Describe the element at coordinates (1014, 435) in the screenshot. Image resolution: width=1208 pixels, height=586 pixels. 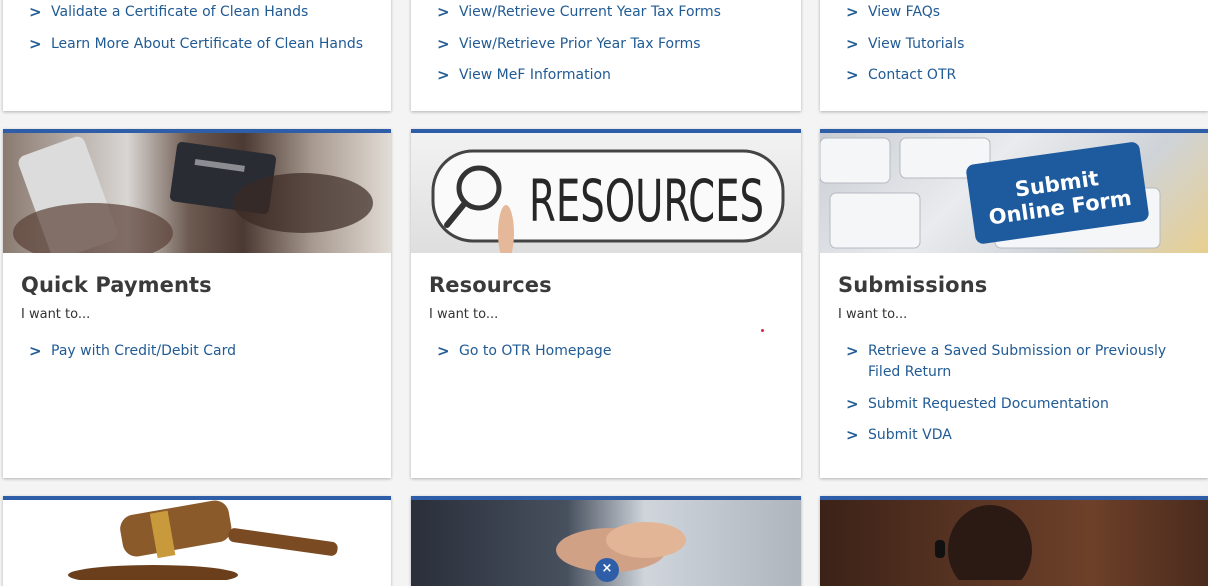
I see `link-submit-vda: > Submit VDA` at that location.